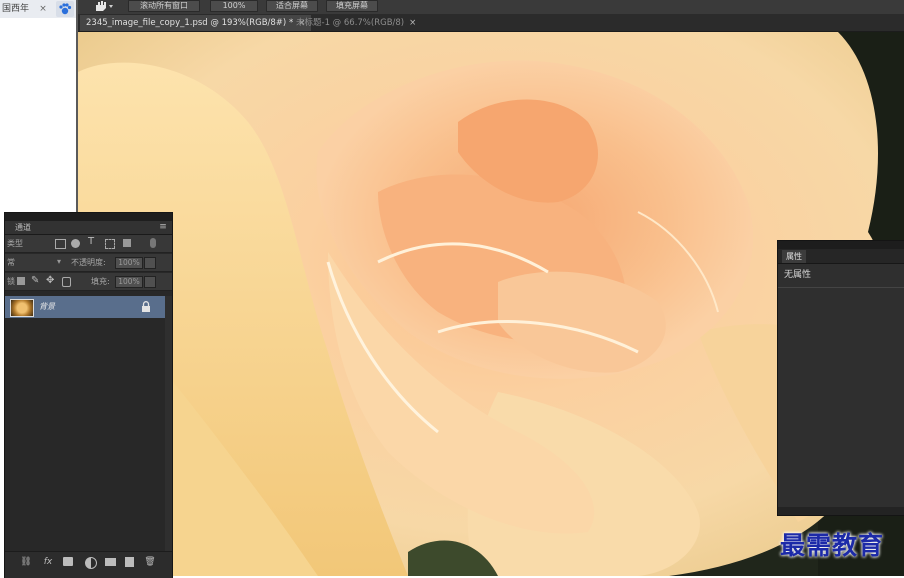 The width and height of the screenshot is (904, 578). I want to click on fill-label: 填充:, so click(100, 281).